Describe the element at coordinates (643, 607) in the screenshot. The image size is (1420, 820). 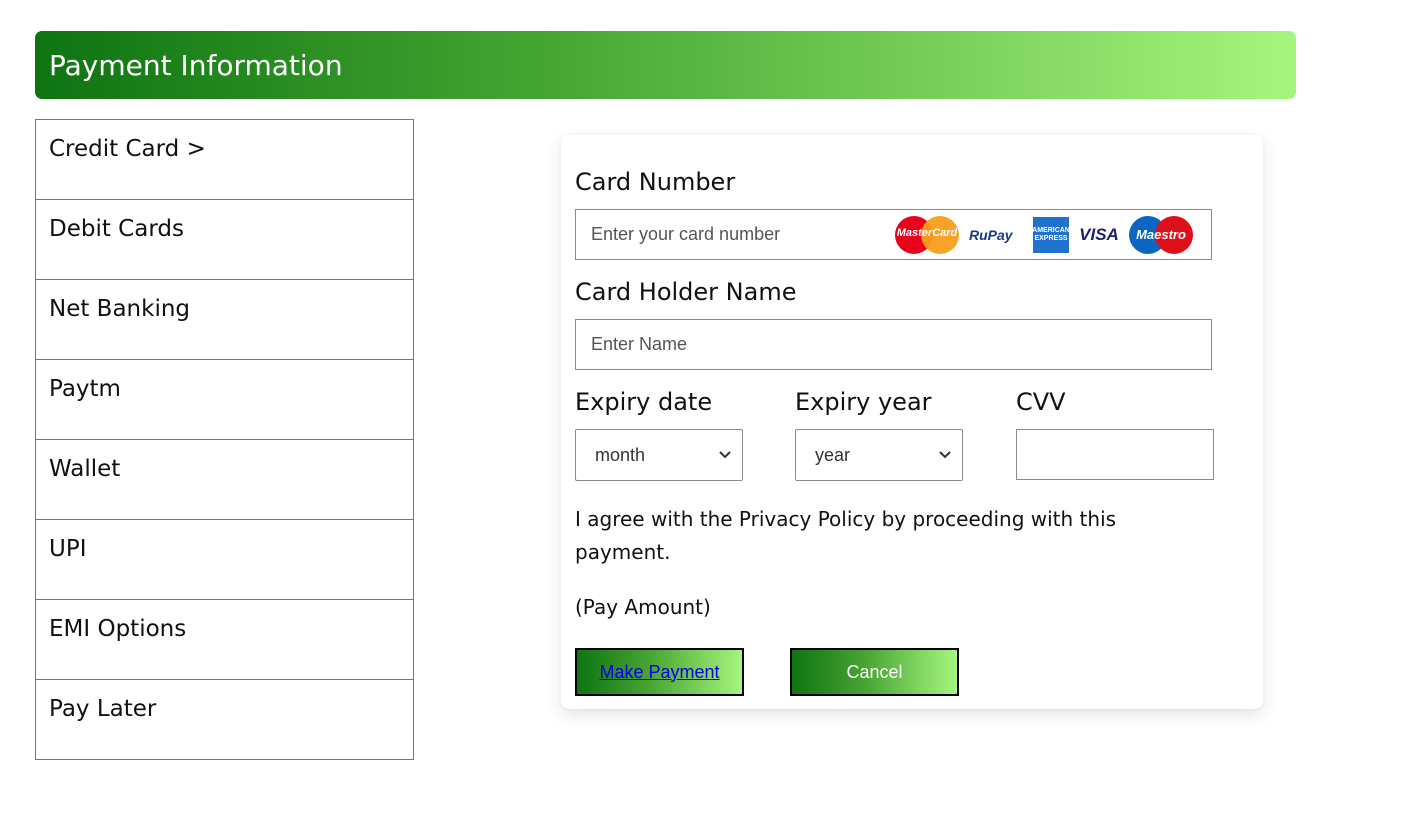
I see `pay-amount-text: (Pay Amount)` at that location.